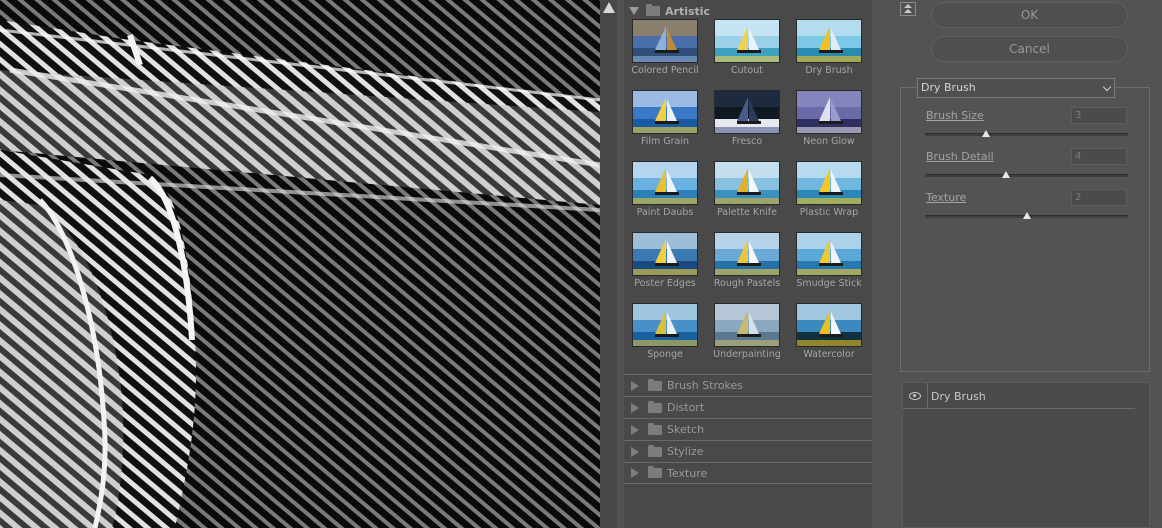 This screenshot has height=528, width=1162. I want to click on filter-thumbnail: Cutout, so click(747, 49).